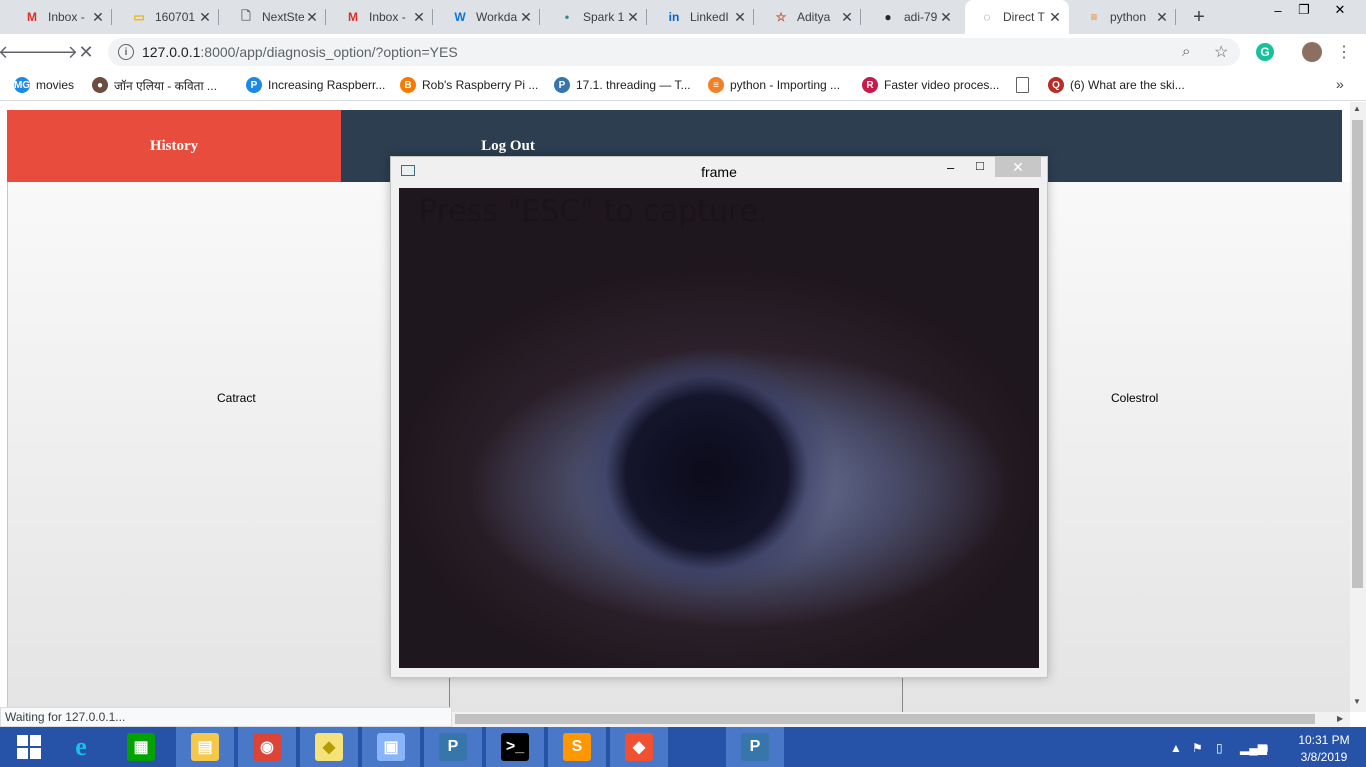 This screenshot has height=767, width=1366. Describe the element at coordinates (391, 747) in the screenshot. I see `taskbar-app-button: ▣` at that location.